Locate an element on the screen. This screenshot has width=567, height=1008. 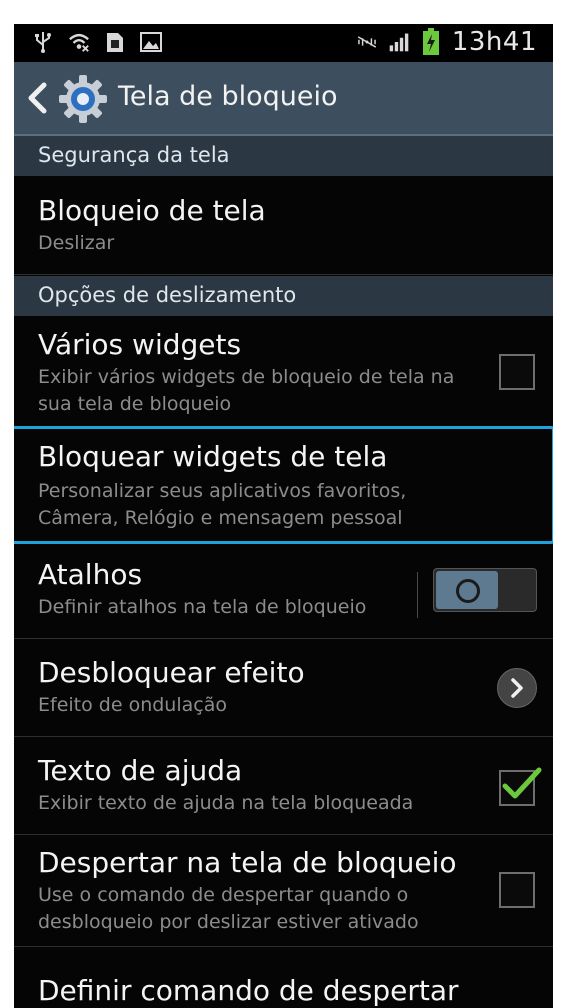
page-title: Tela de bloqueio is located at coordinates (228, 96).